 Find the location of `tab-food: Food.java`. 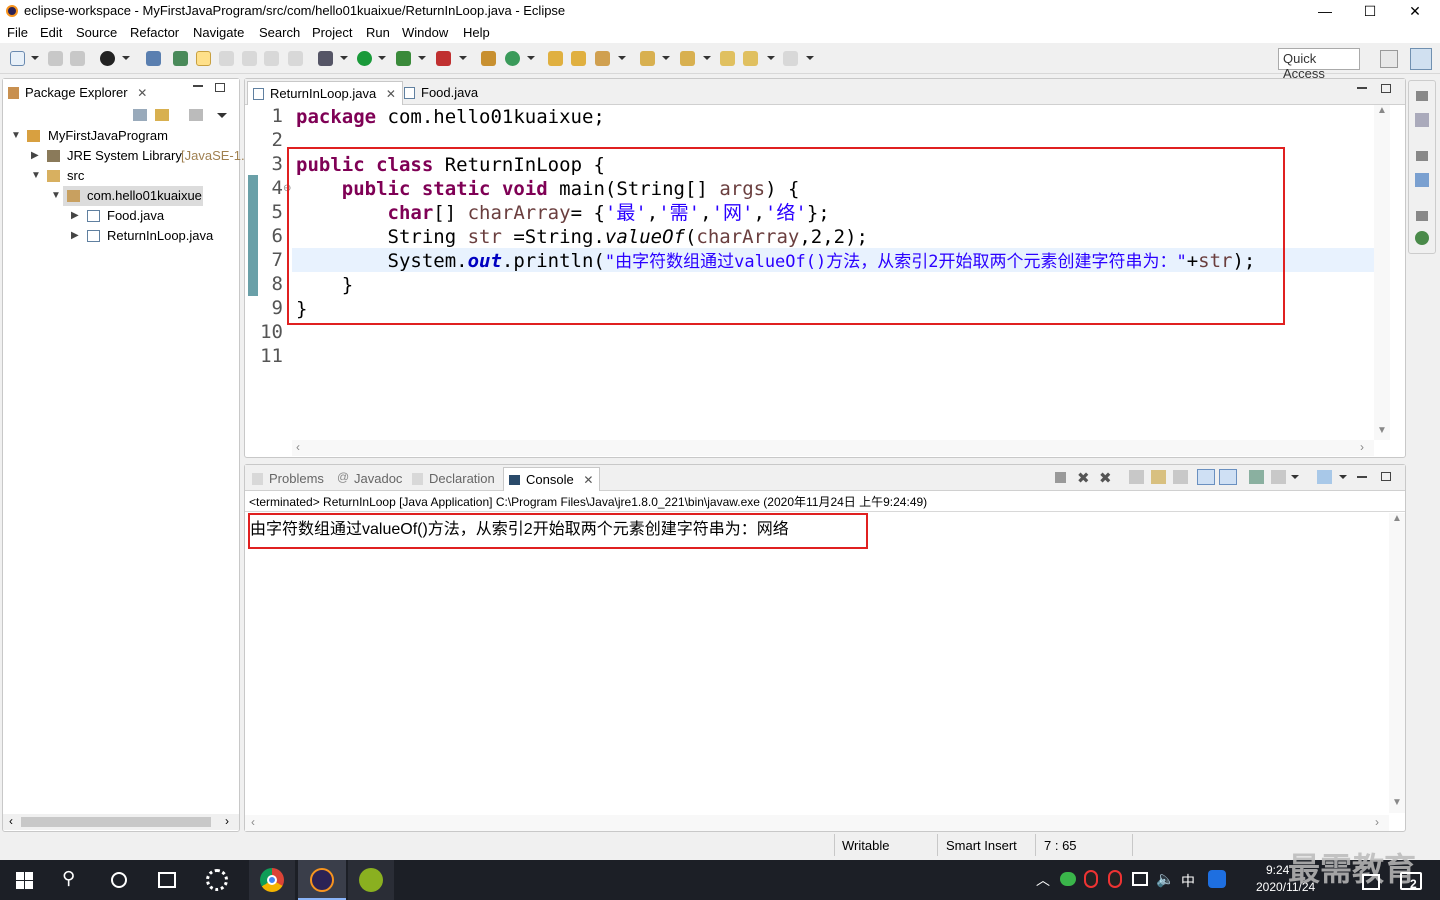

tab-food: Food.java is located at coordinates (441, 93).